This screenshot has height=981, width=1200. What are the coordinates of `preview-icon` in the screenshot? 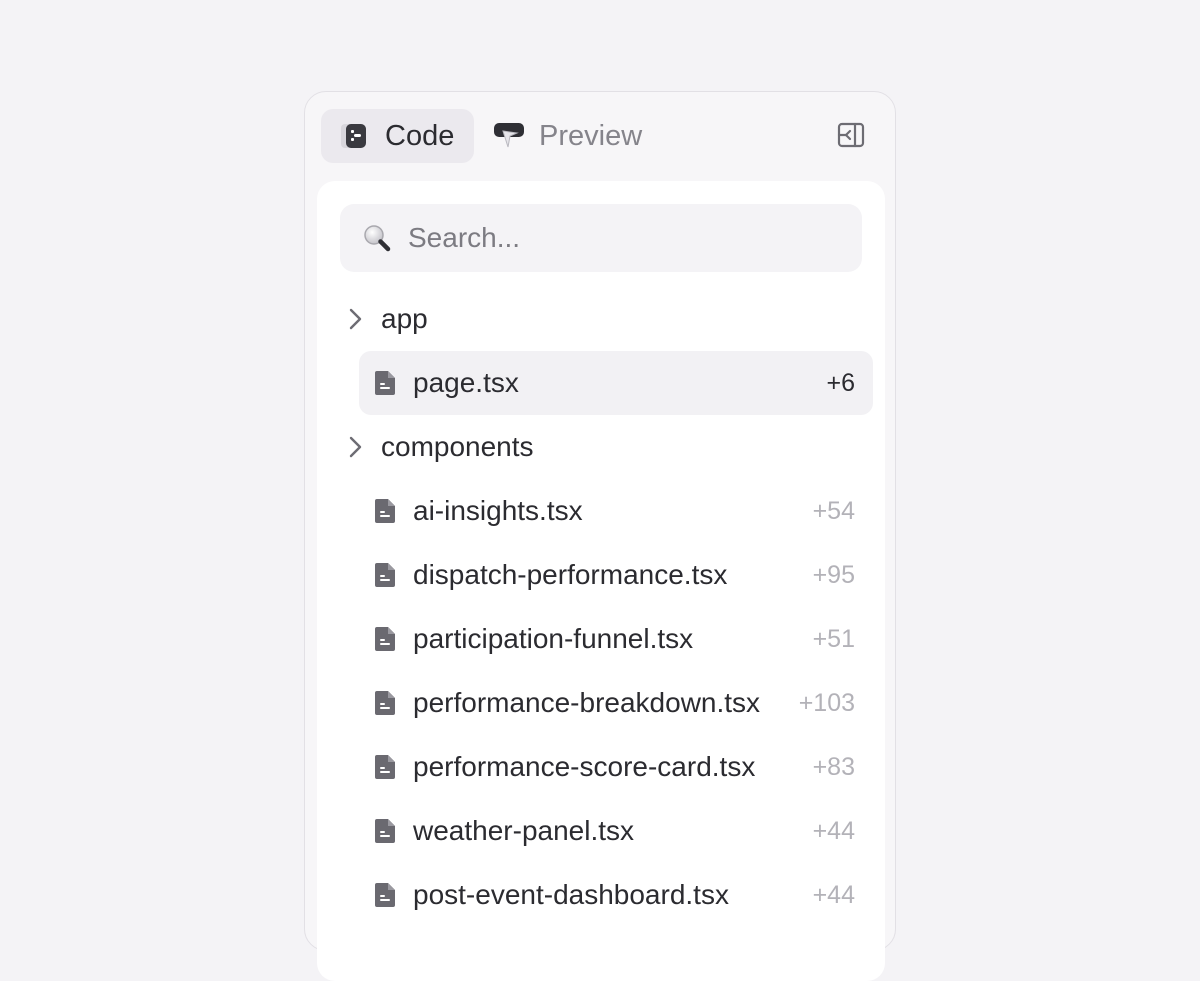 It's located at (509, 136).